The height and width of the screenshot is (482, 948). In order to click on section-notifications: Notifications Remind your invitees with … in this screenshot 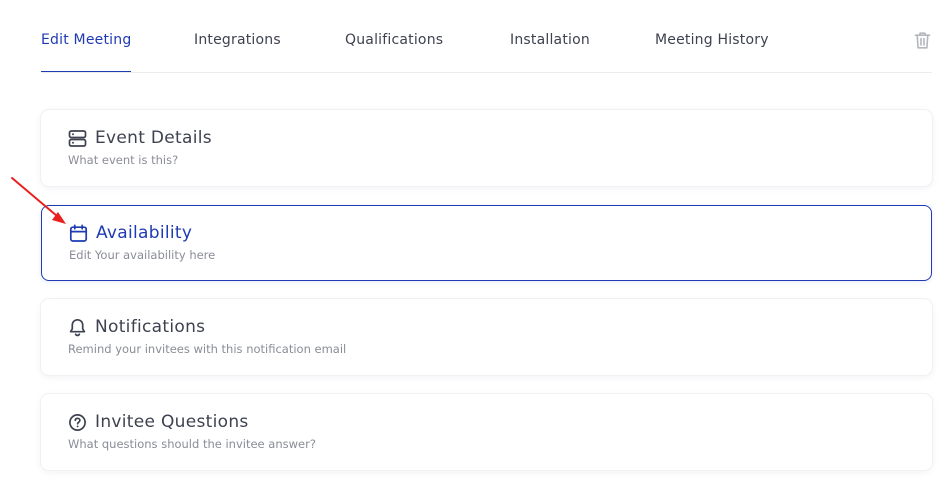, I will do `click(486, 337)`.